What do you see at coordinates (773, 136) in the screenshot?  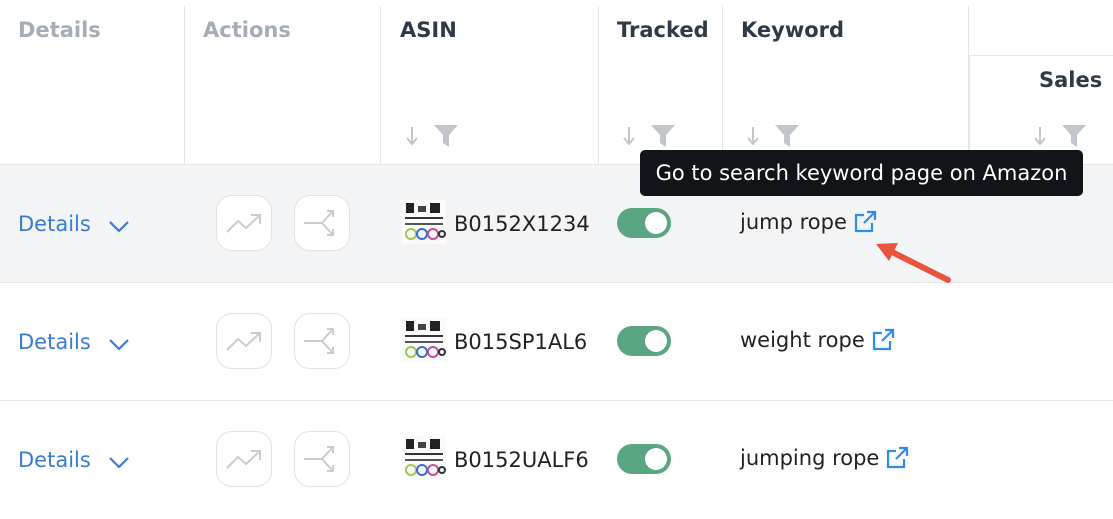 I see `keyword-sort-filter` at bounding box center [773, 136].